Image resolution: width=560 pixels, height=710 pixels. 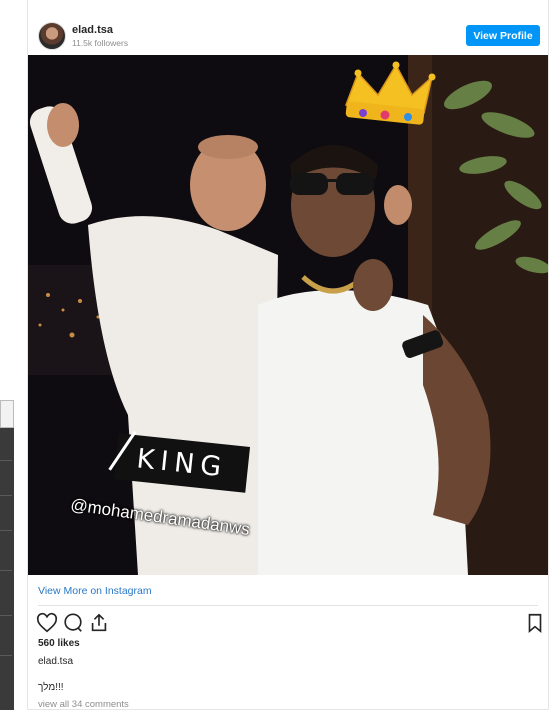 What do you see at coordinates (503, 35) in the screenshot?
I see `view-profile-button: View Profile` at bounding box center [503, 35].